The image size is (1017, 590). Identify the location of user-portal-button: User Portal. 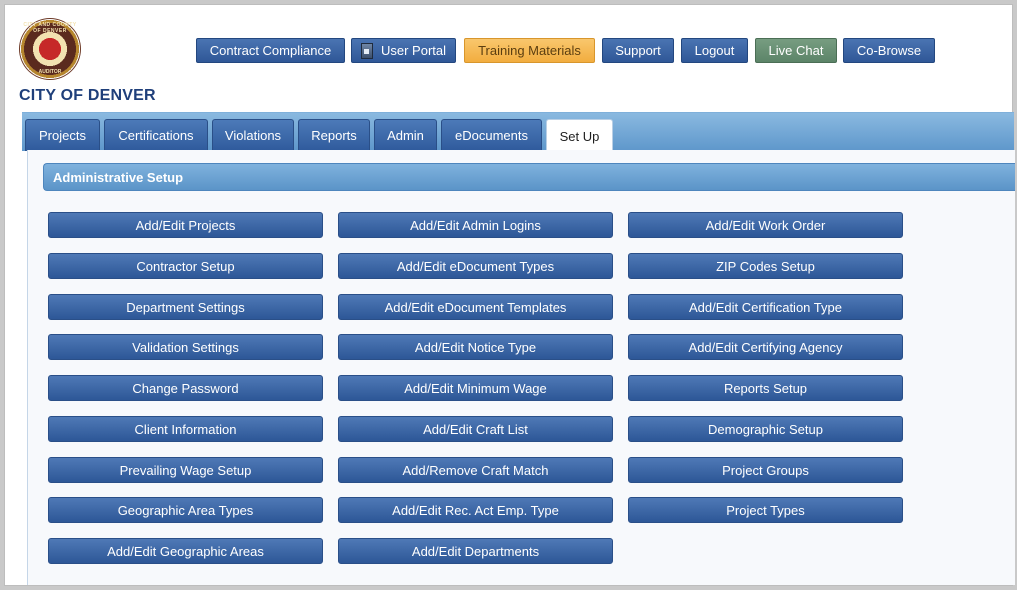
(403, 50).